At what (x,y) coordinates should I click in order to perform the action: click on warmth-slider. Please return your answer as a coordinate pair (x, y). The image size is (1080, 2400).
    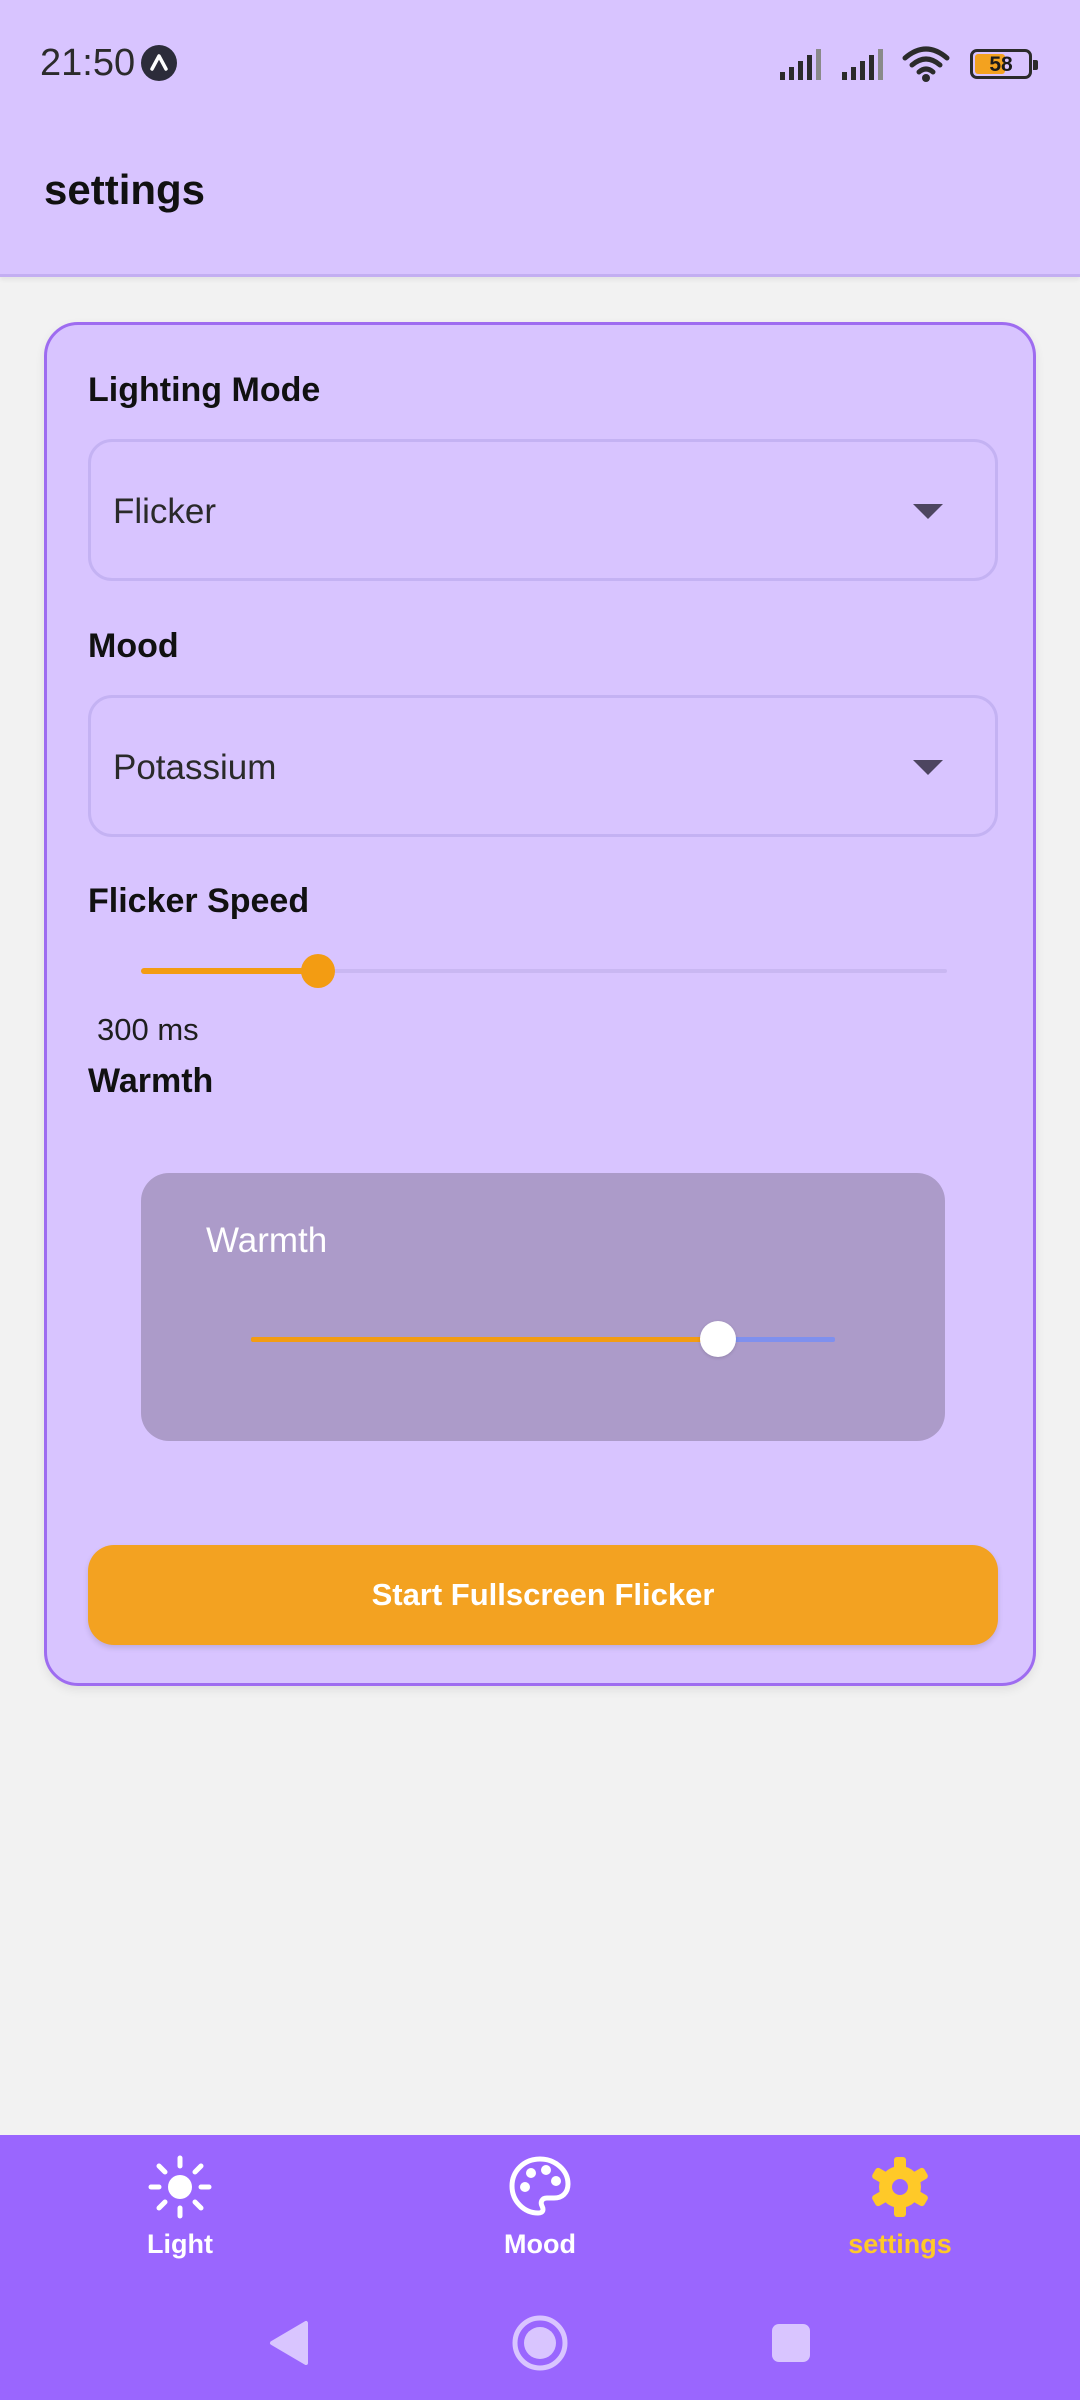
    Looking at the image, I should click on (543, 1339).